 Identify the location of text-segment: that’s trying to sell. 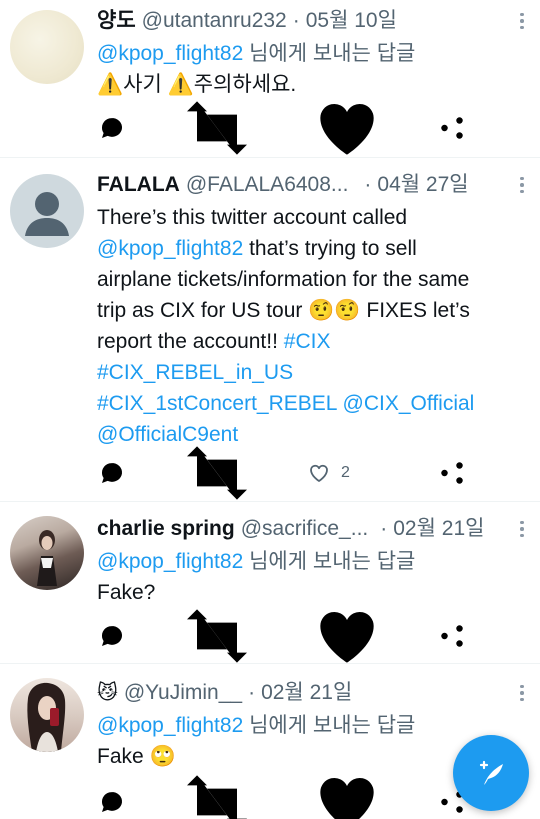
(330, 248).